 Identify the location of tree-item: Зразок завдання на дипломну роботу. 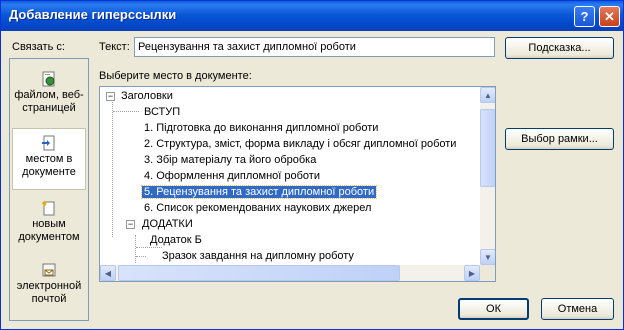
(258, 256).